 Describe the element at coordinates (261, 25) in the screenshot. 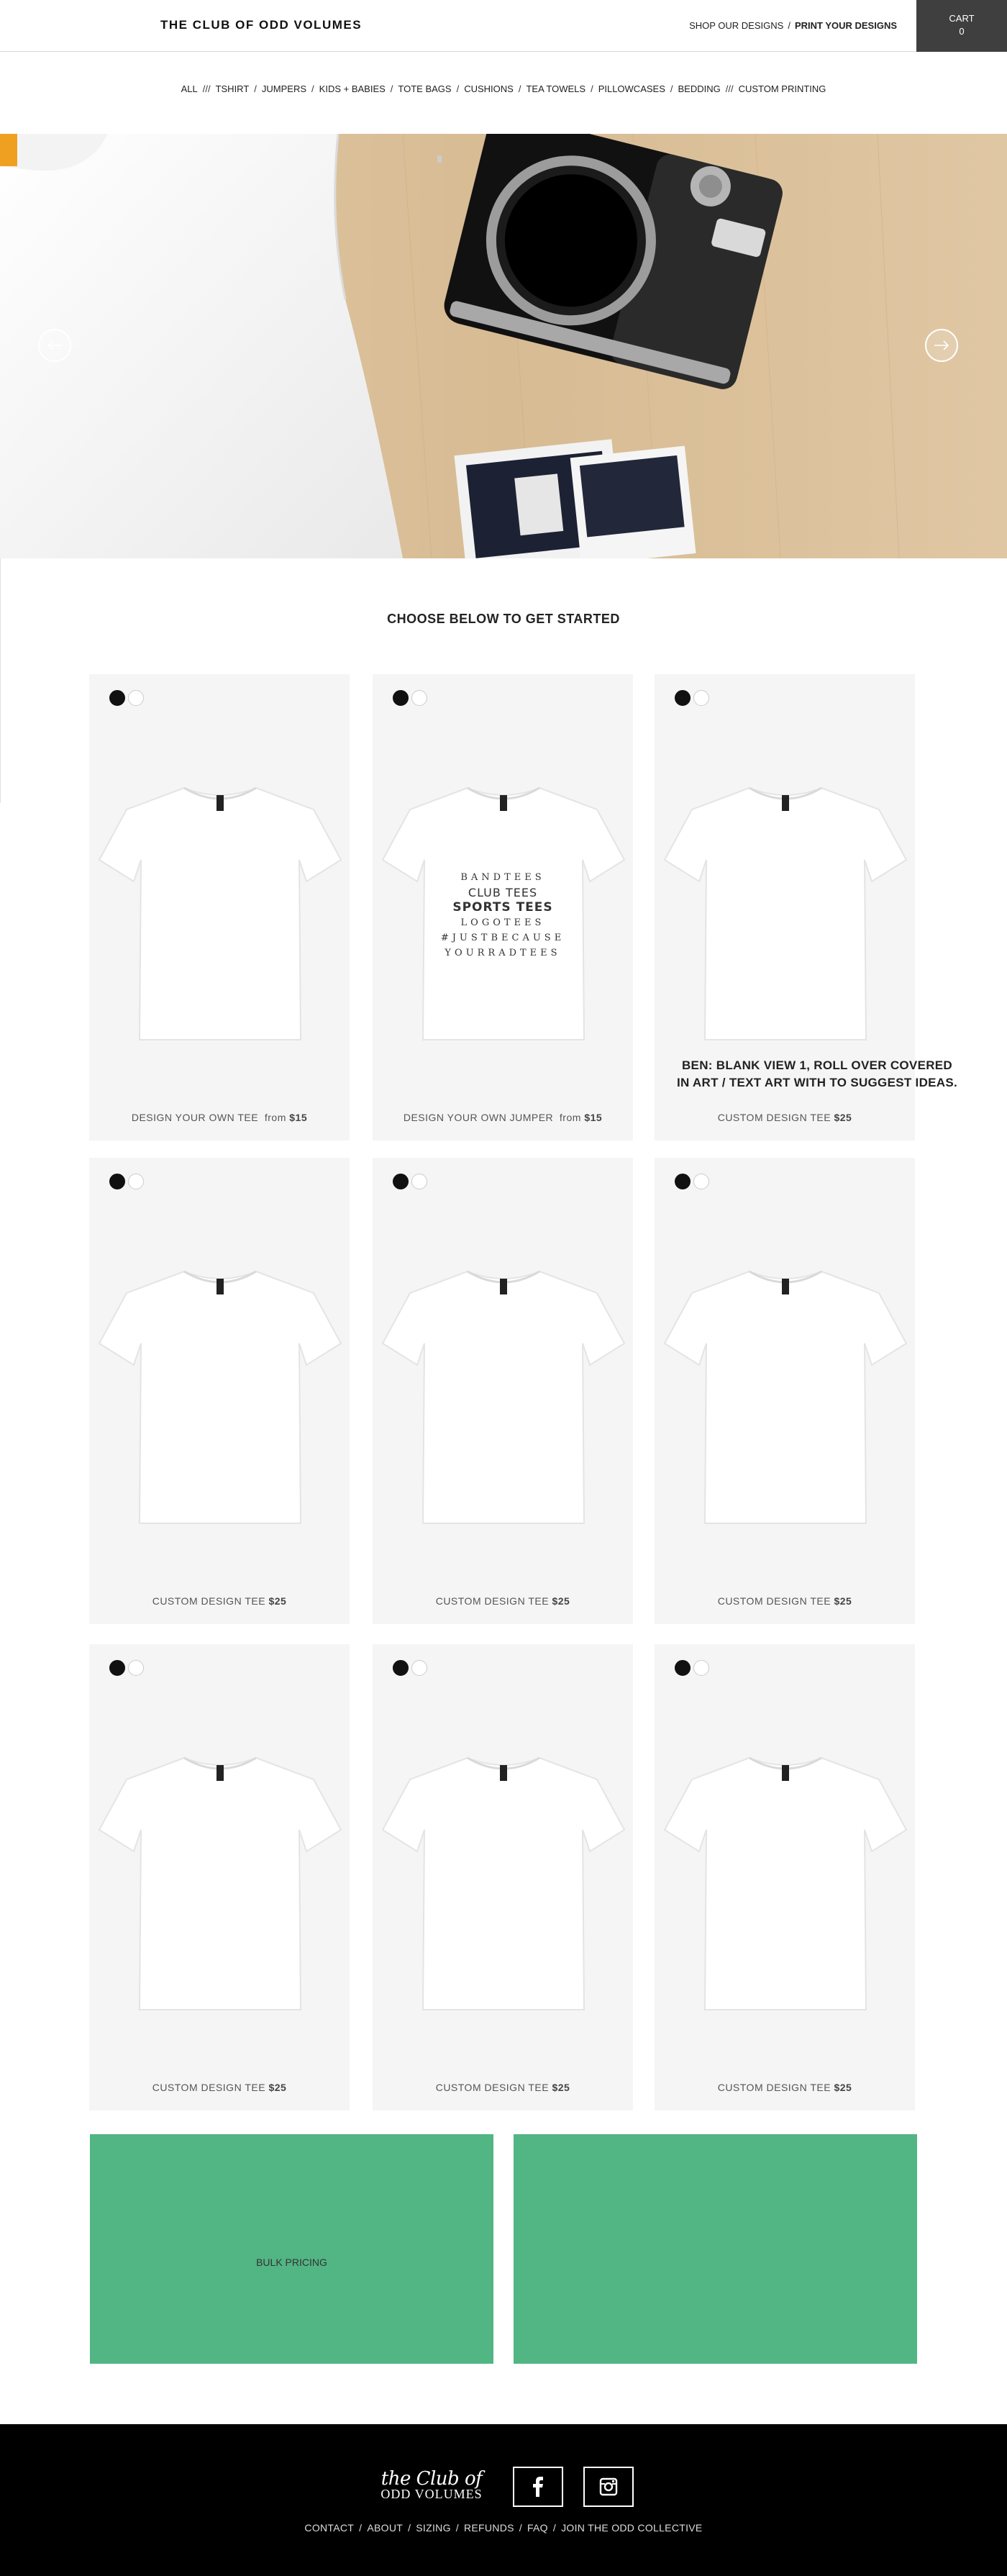

I see `brand-logo: THE CLUB OF ODD VOLUMES` at that location.